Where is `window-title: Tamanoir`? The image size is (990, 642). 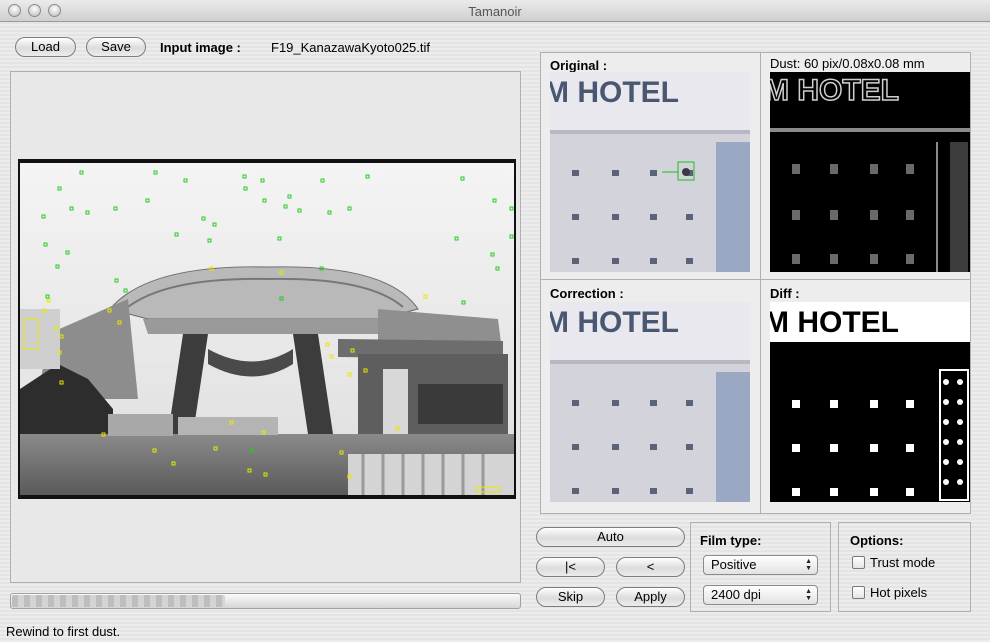
window-title: Tamanoir is located at coordinates (495, 11).